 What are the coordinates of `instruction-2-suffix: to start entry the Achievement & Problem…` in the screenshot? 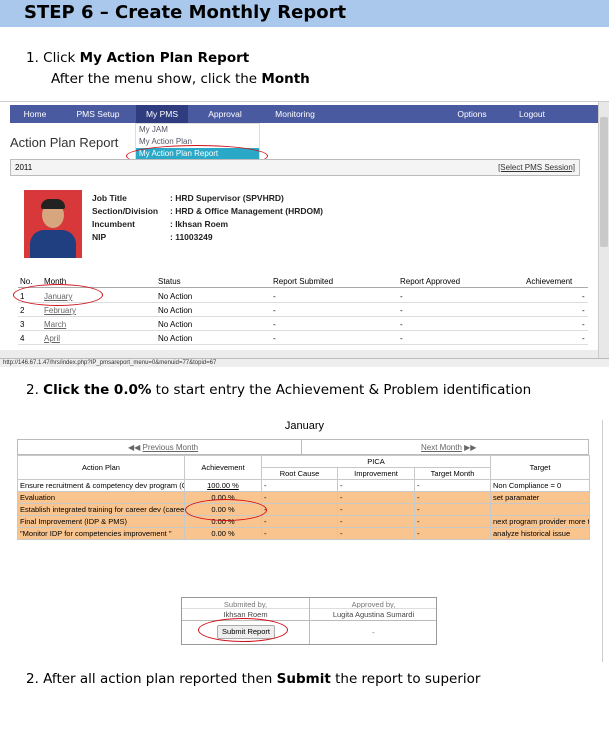 It's located at (341, 390).